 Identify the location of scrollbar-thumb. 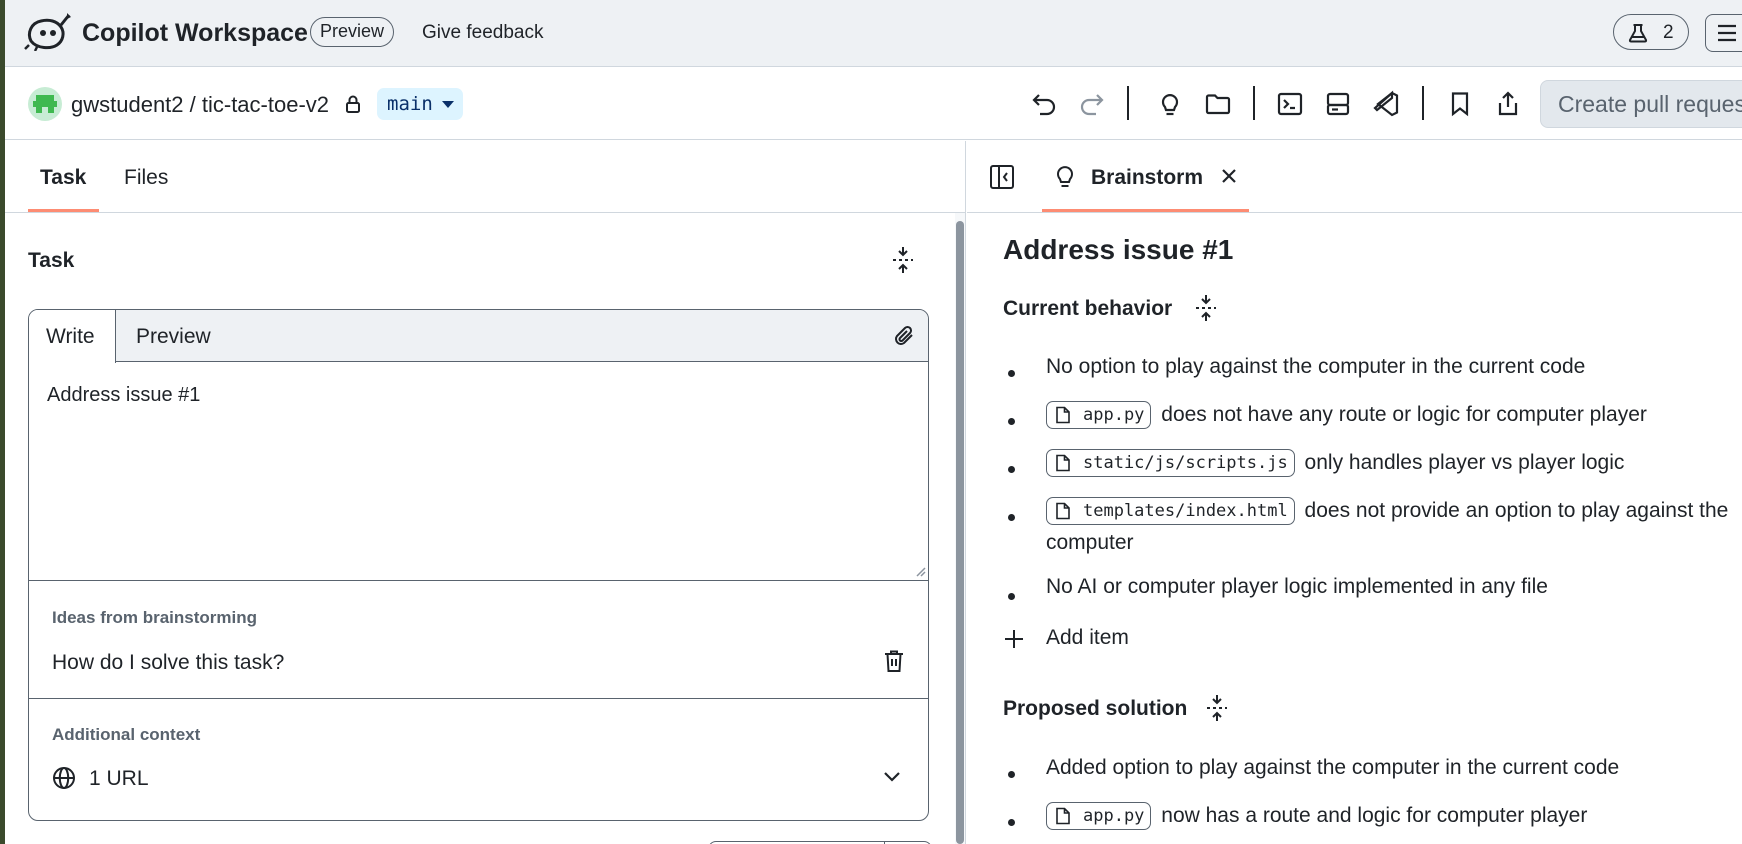
(960, 532).